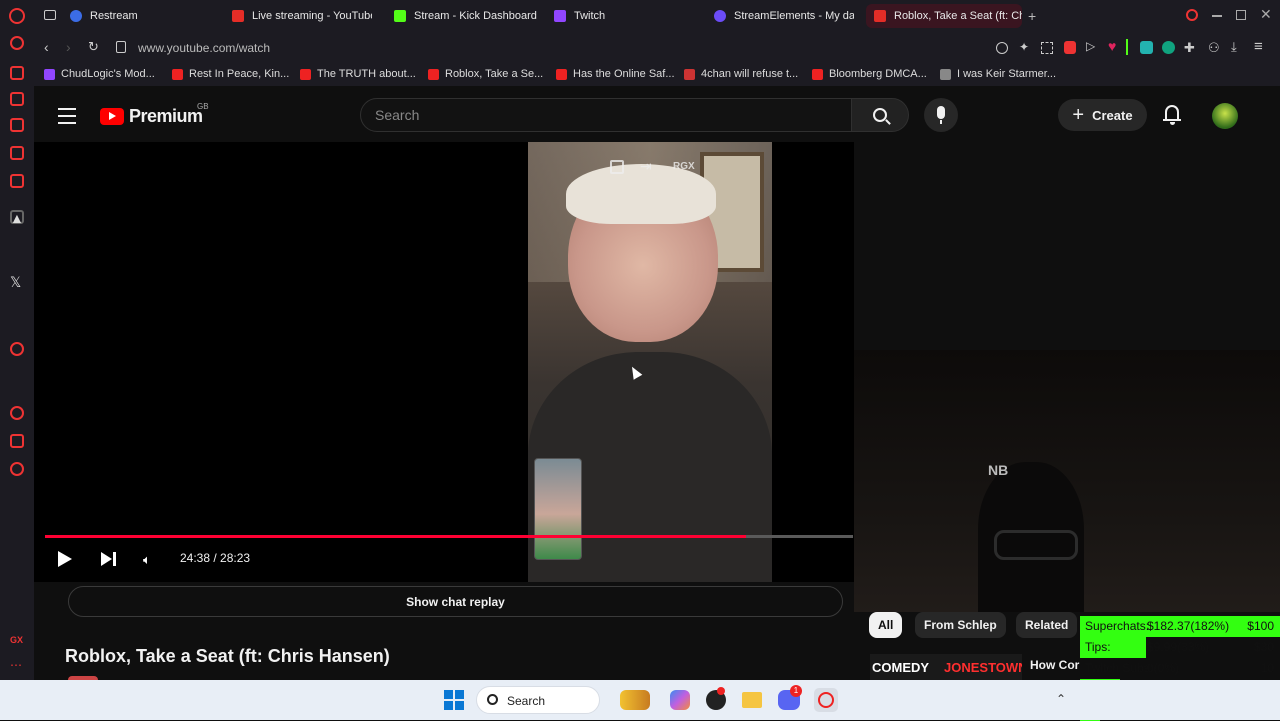  What do you see at coordinates (16, 665) in the screenshot?
I see `sidebar-more-icon: ⋯` at bounding box center [16, 665].